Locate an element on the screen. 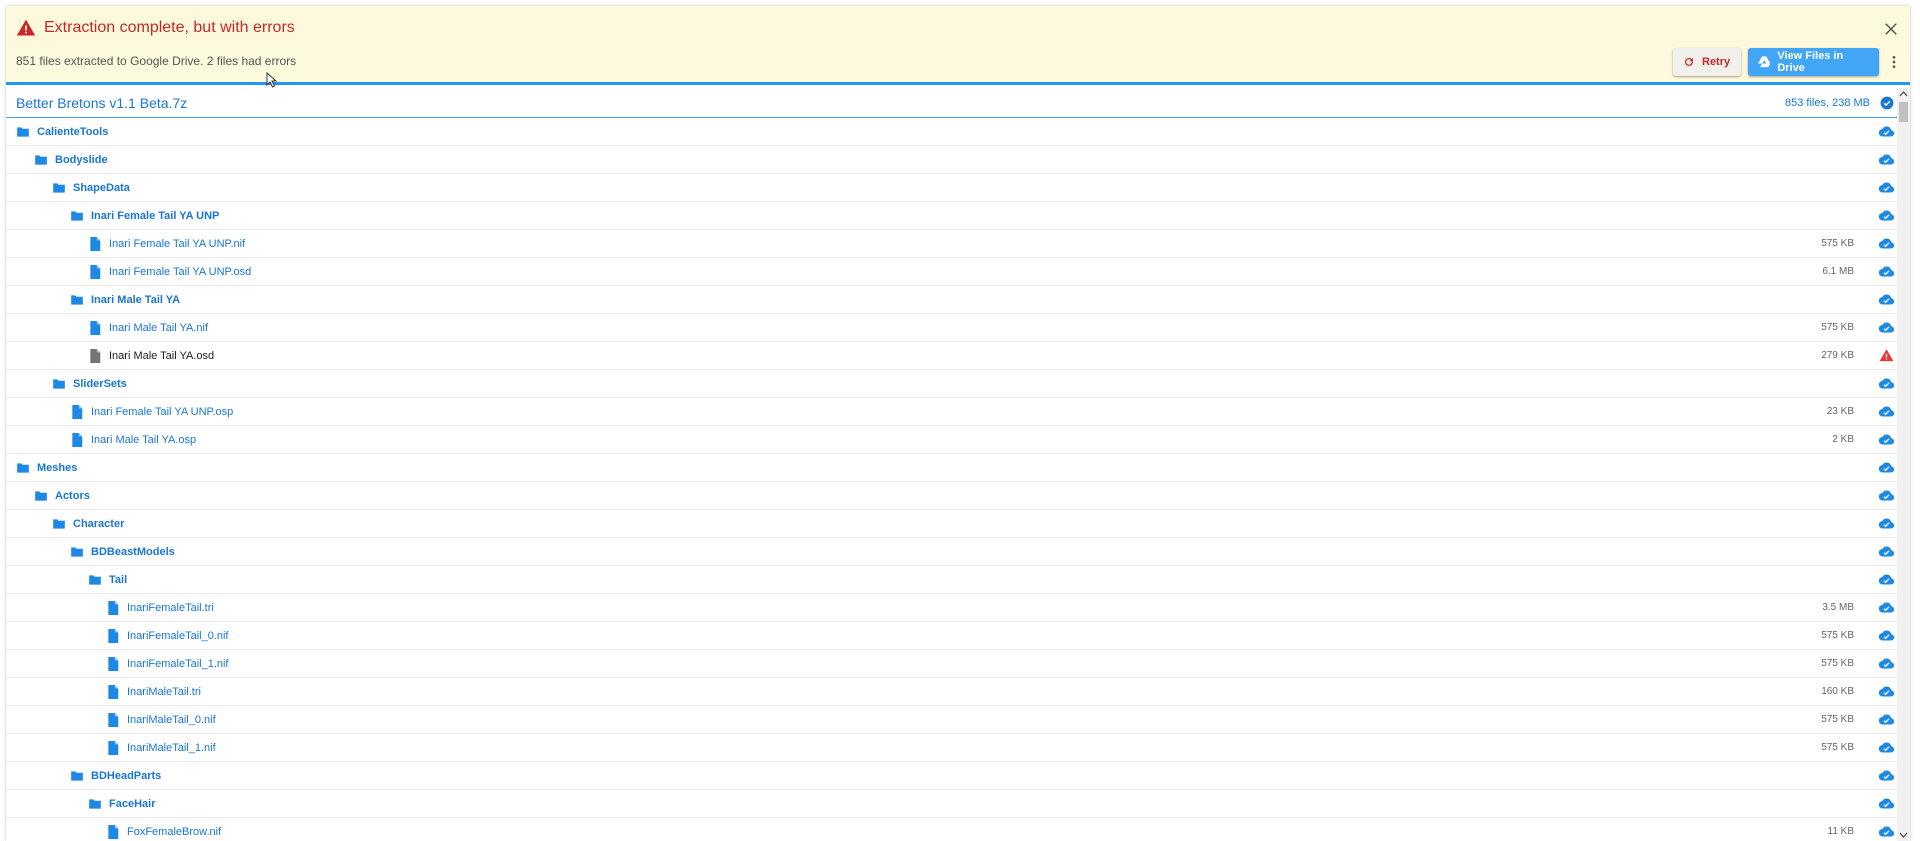 This screenshot has width=1920, height=841. folder-row: BDHeadParts is located at coordinates (958, 776).